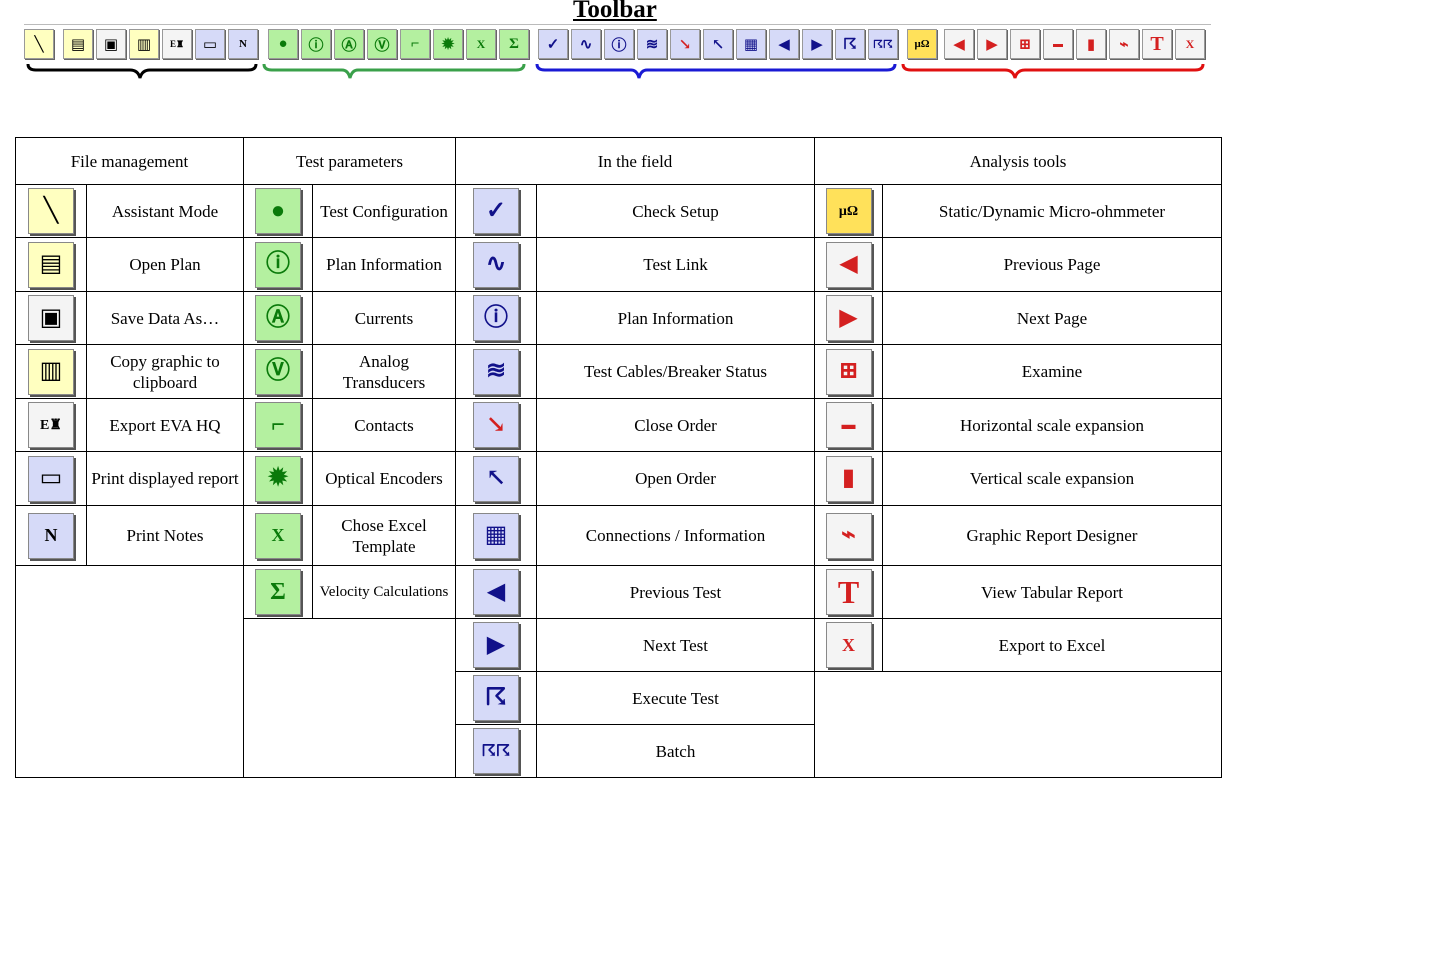 This screenshot has width=1440, height=962. Describe the element at coordinates (394, 71) in the screenshot. I see `test-group-brace` at that location.